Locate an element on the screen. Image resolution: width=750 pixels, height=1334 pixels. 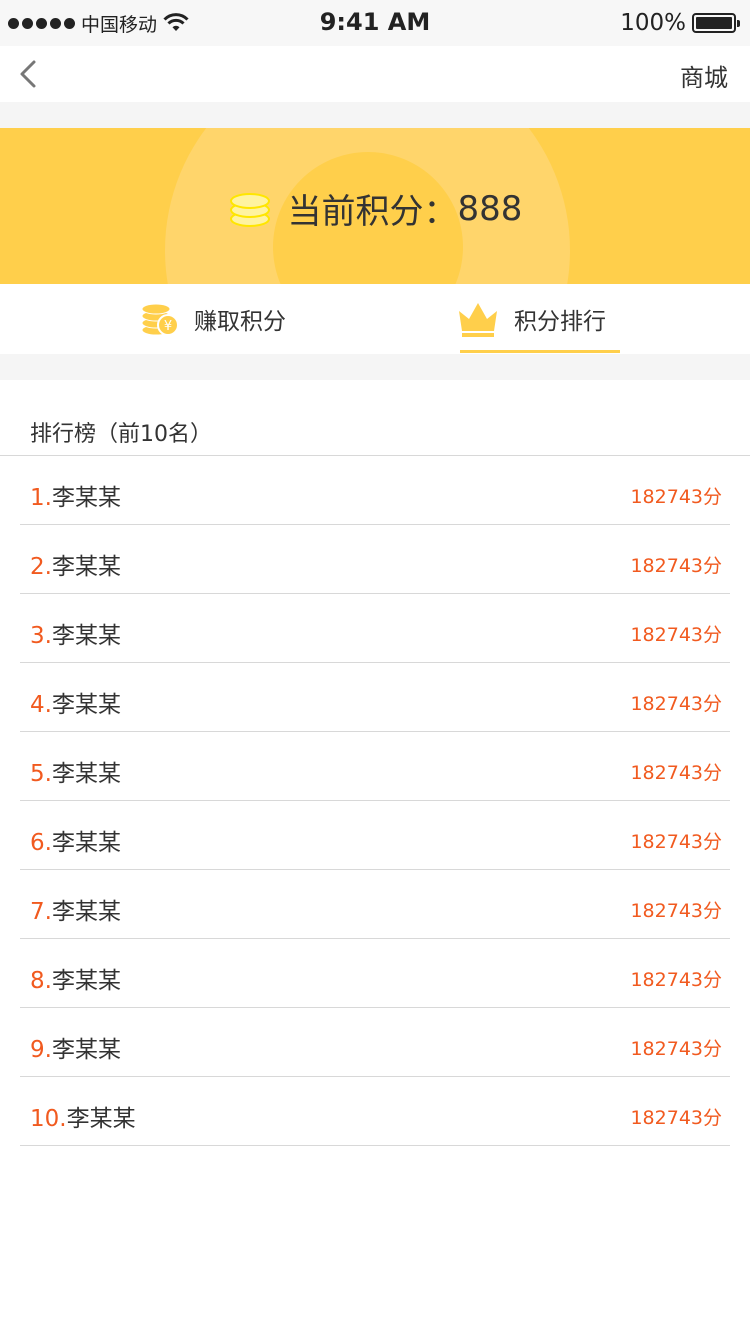
status-bar: 中国移动 9:41 AM 100% is located at coordinates (375, 23).